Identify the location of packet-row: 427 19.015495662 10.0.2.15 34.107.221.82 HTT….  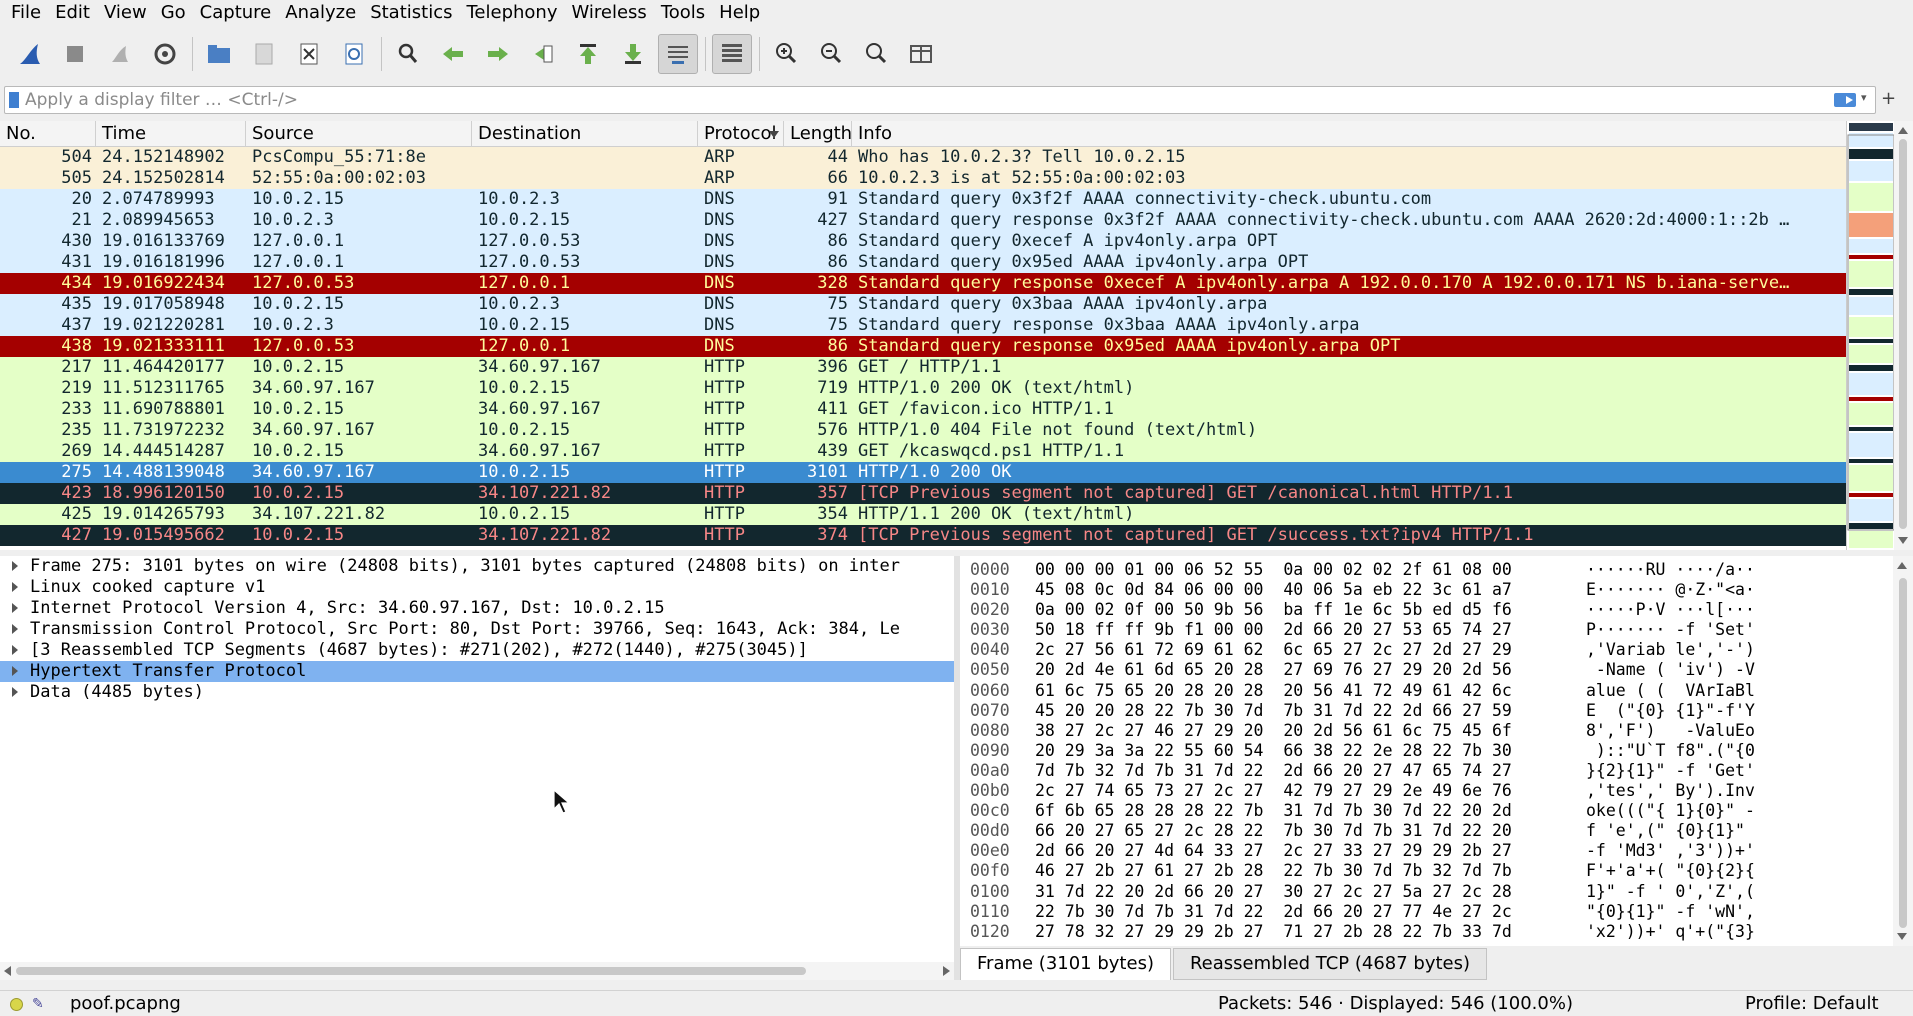
(923, 535).